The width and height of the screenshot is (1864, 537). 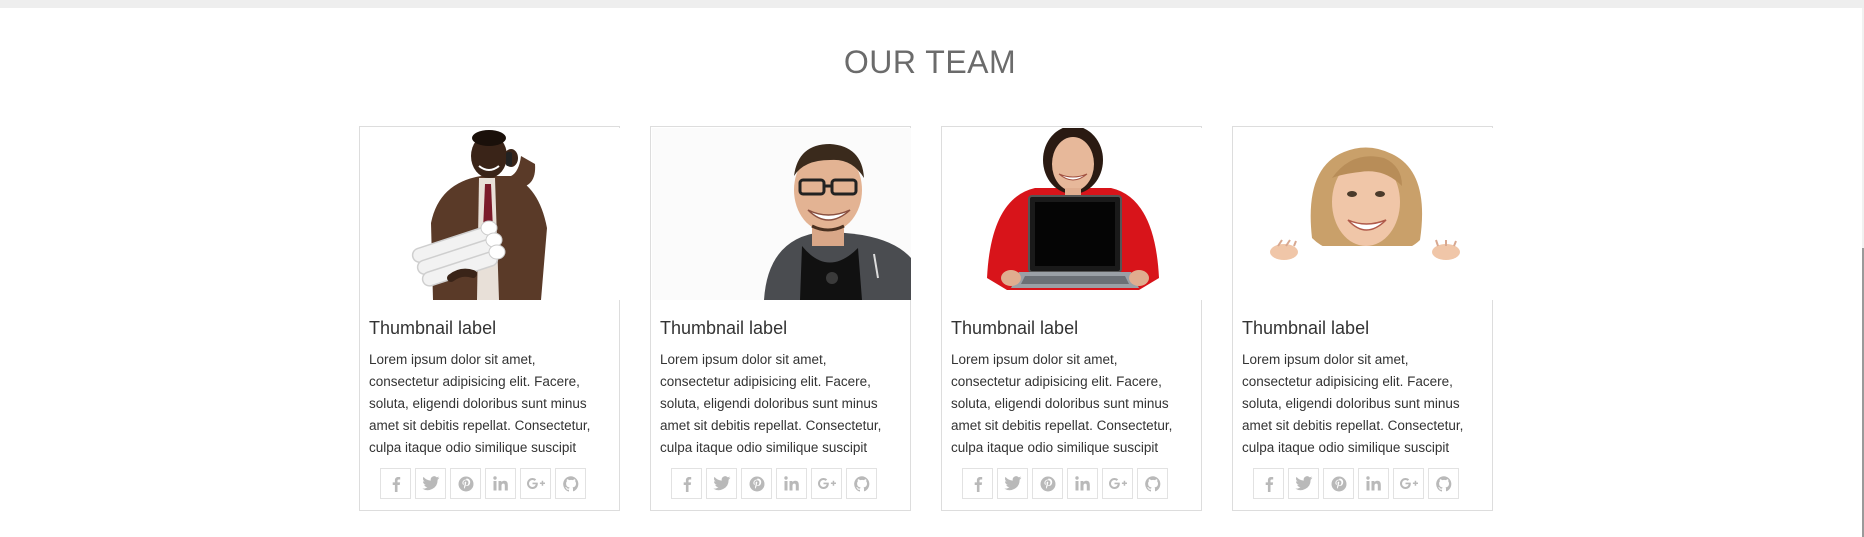 I want to click on top-bar, so click(x=932, y=4).